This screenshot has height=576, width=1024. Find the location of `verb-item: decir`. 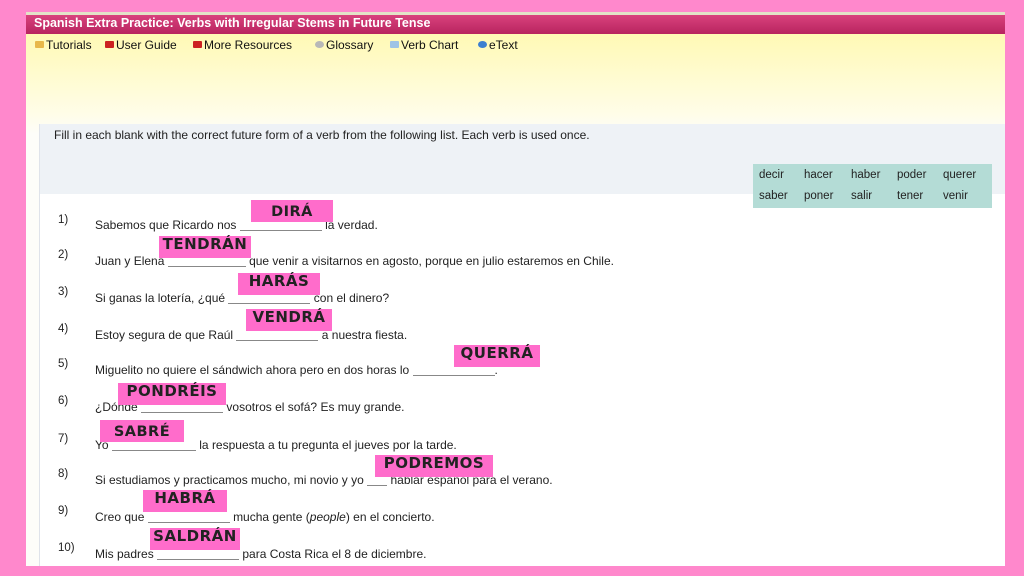

verb-item: decir is located at coordinates (771, 175).